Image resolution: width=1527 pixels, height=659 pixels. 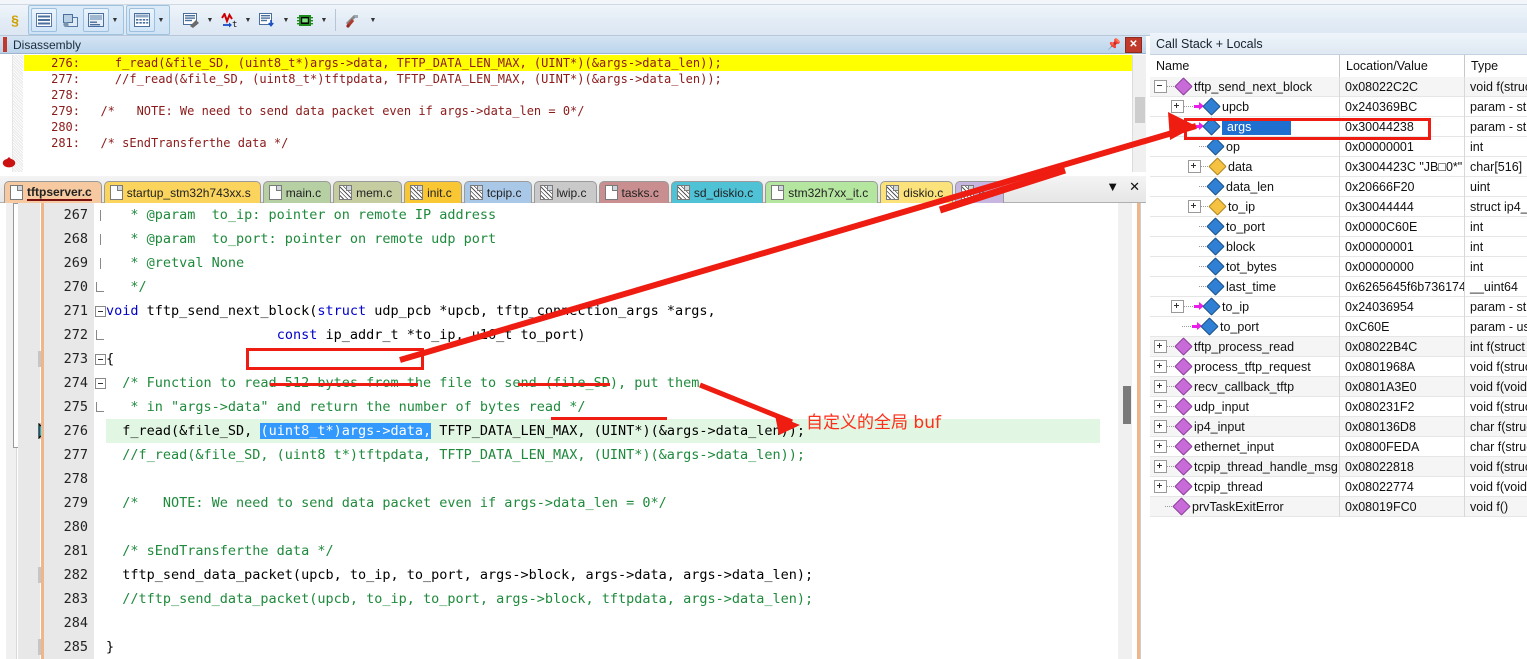 What do you see at coordinates (603, 551) in the screenshot?
I see `code-line: /* sEndTransferthe data */` at bounding box center [603, 551].